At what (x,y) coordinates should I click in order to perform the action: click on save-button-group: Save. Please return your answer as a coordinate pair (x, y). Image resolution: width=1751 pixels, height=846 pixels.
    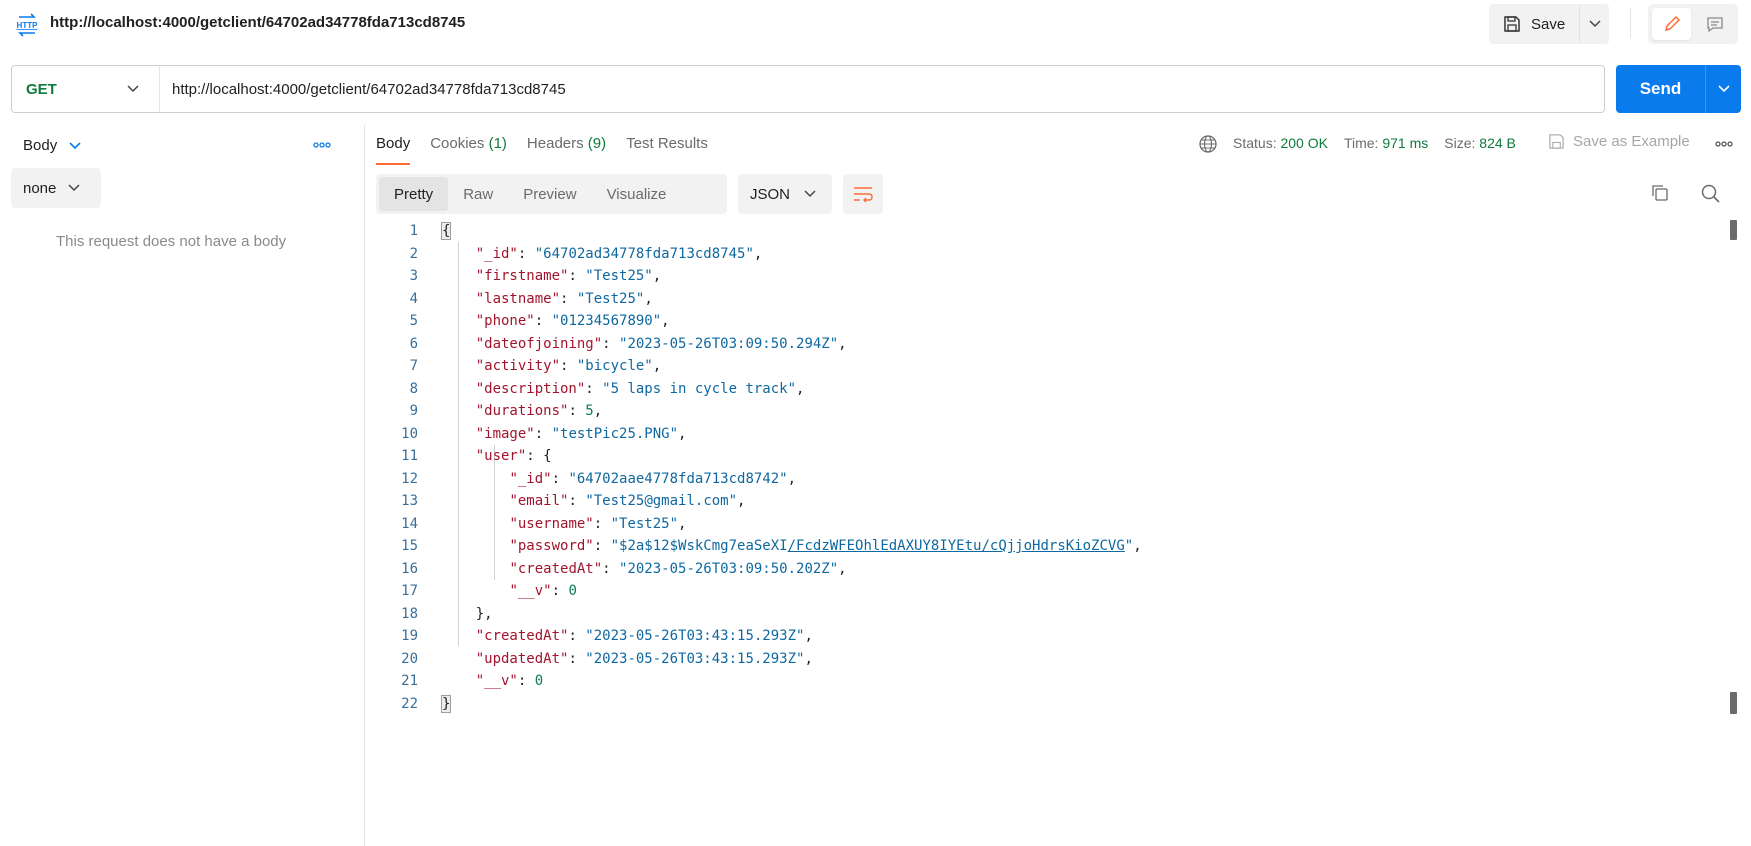
    Looking at the image, I should click on (1549, 24).